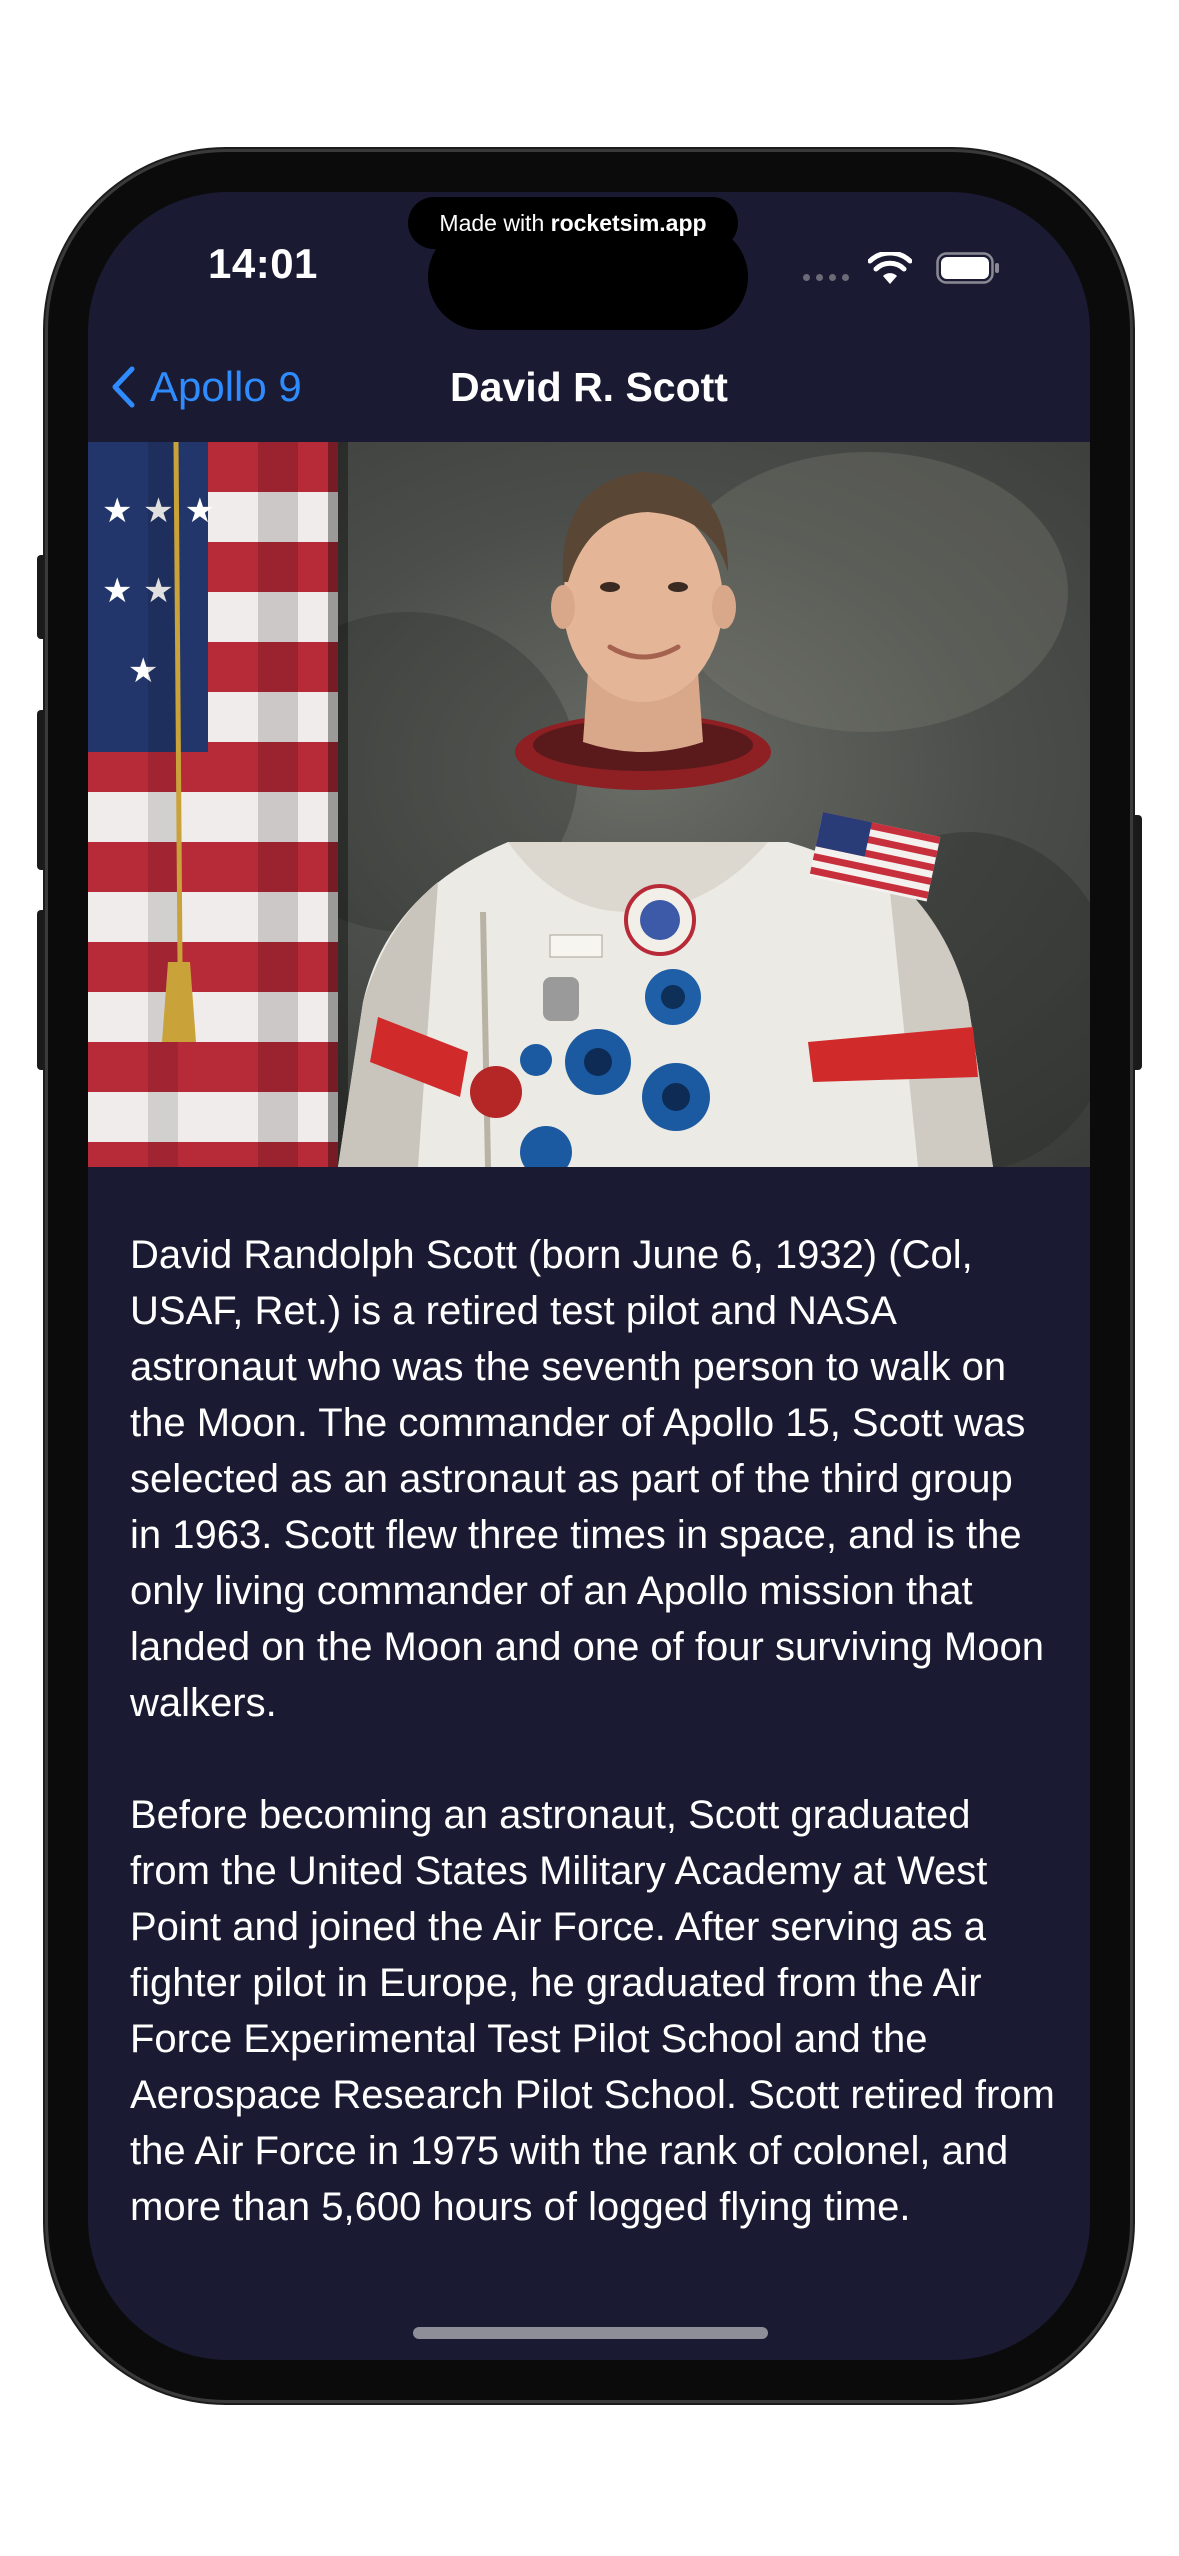  What do you see at coordinates (890, 268) in the screenshot?
I see `wifi-icon` at bounding box center [890, 268].